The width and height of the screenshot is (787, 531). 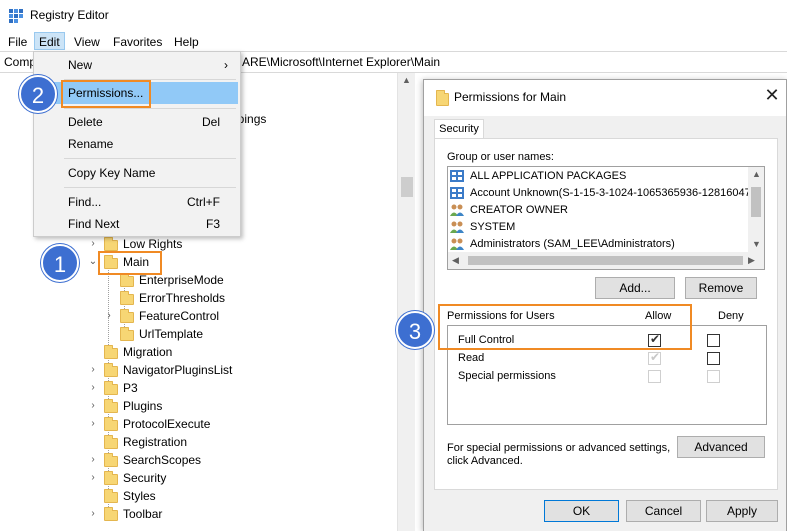 I want to click on tree-item-plugins: › Plugins, so click(x=188, y=406).